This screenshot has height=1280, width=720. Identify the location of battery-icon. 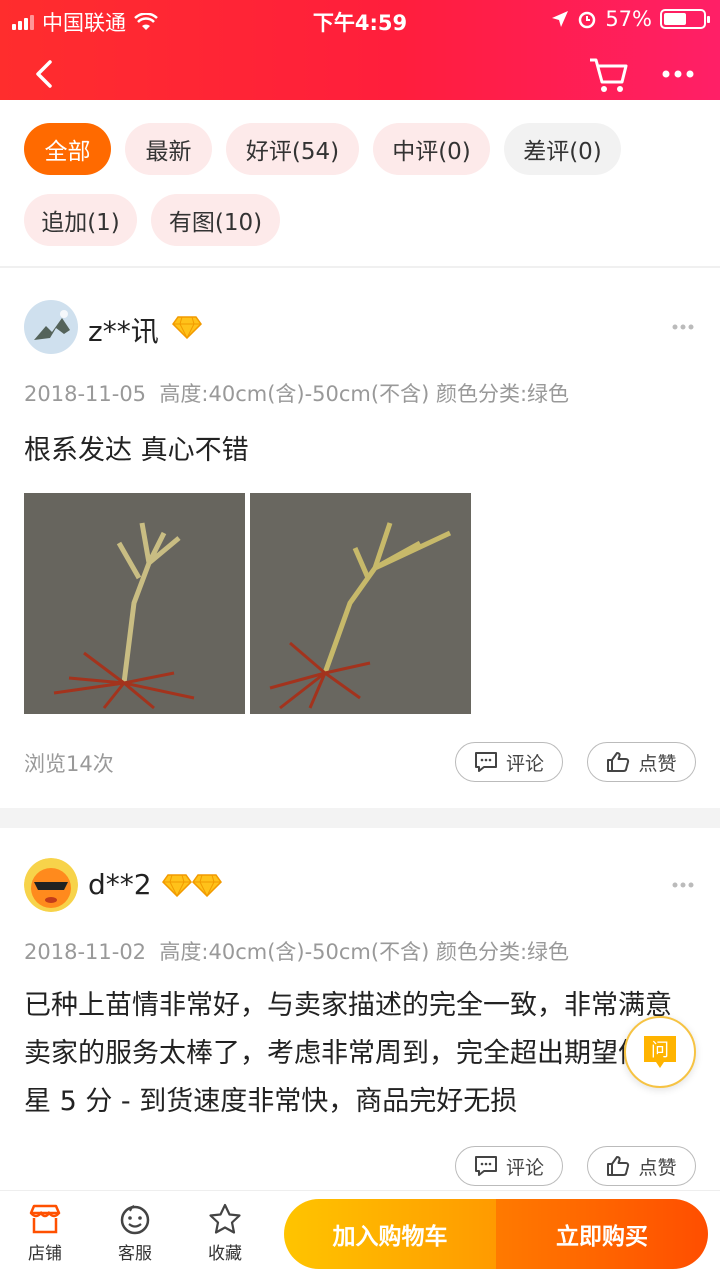
(685, 19).